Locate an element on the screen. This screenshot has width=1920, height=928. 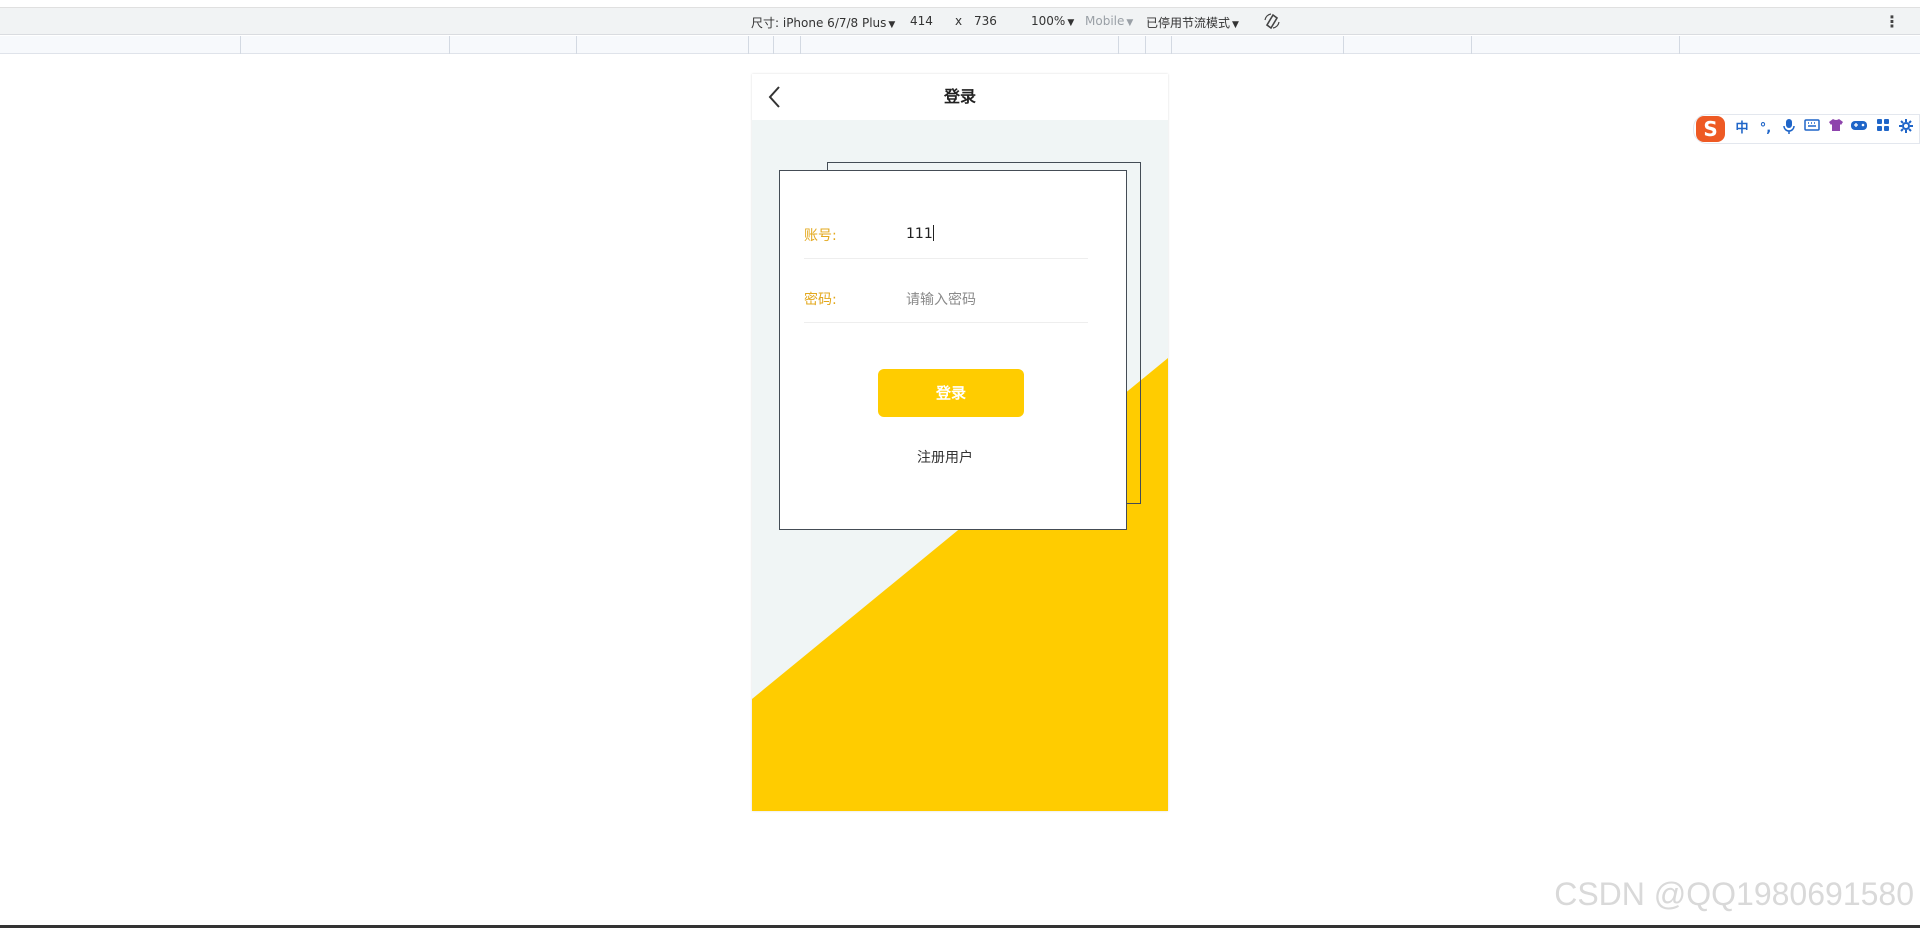
throttle-select: 已停用节流模式 ▼ is located at coordinates (1192, 22).